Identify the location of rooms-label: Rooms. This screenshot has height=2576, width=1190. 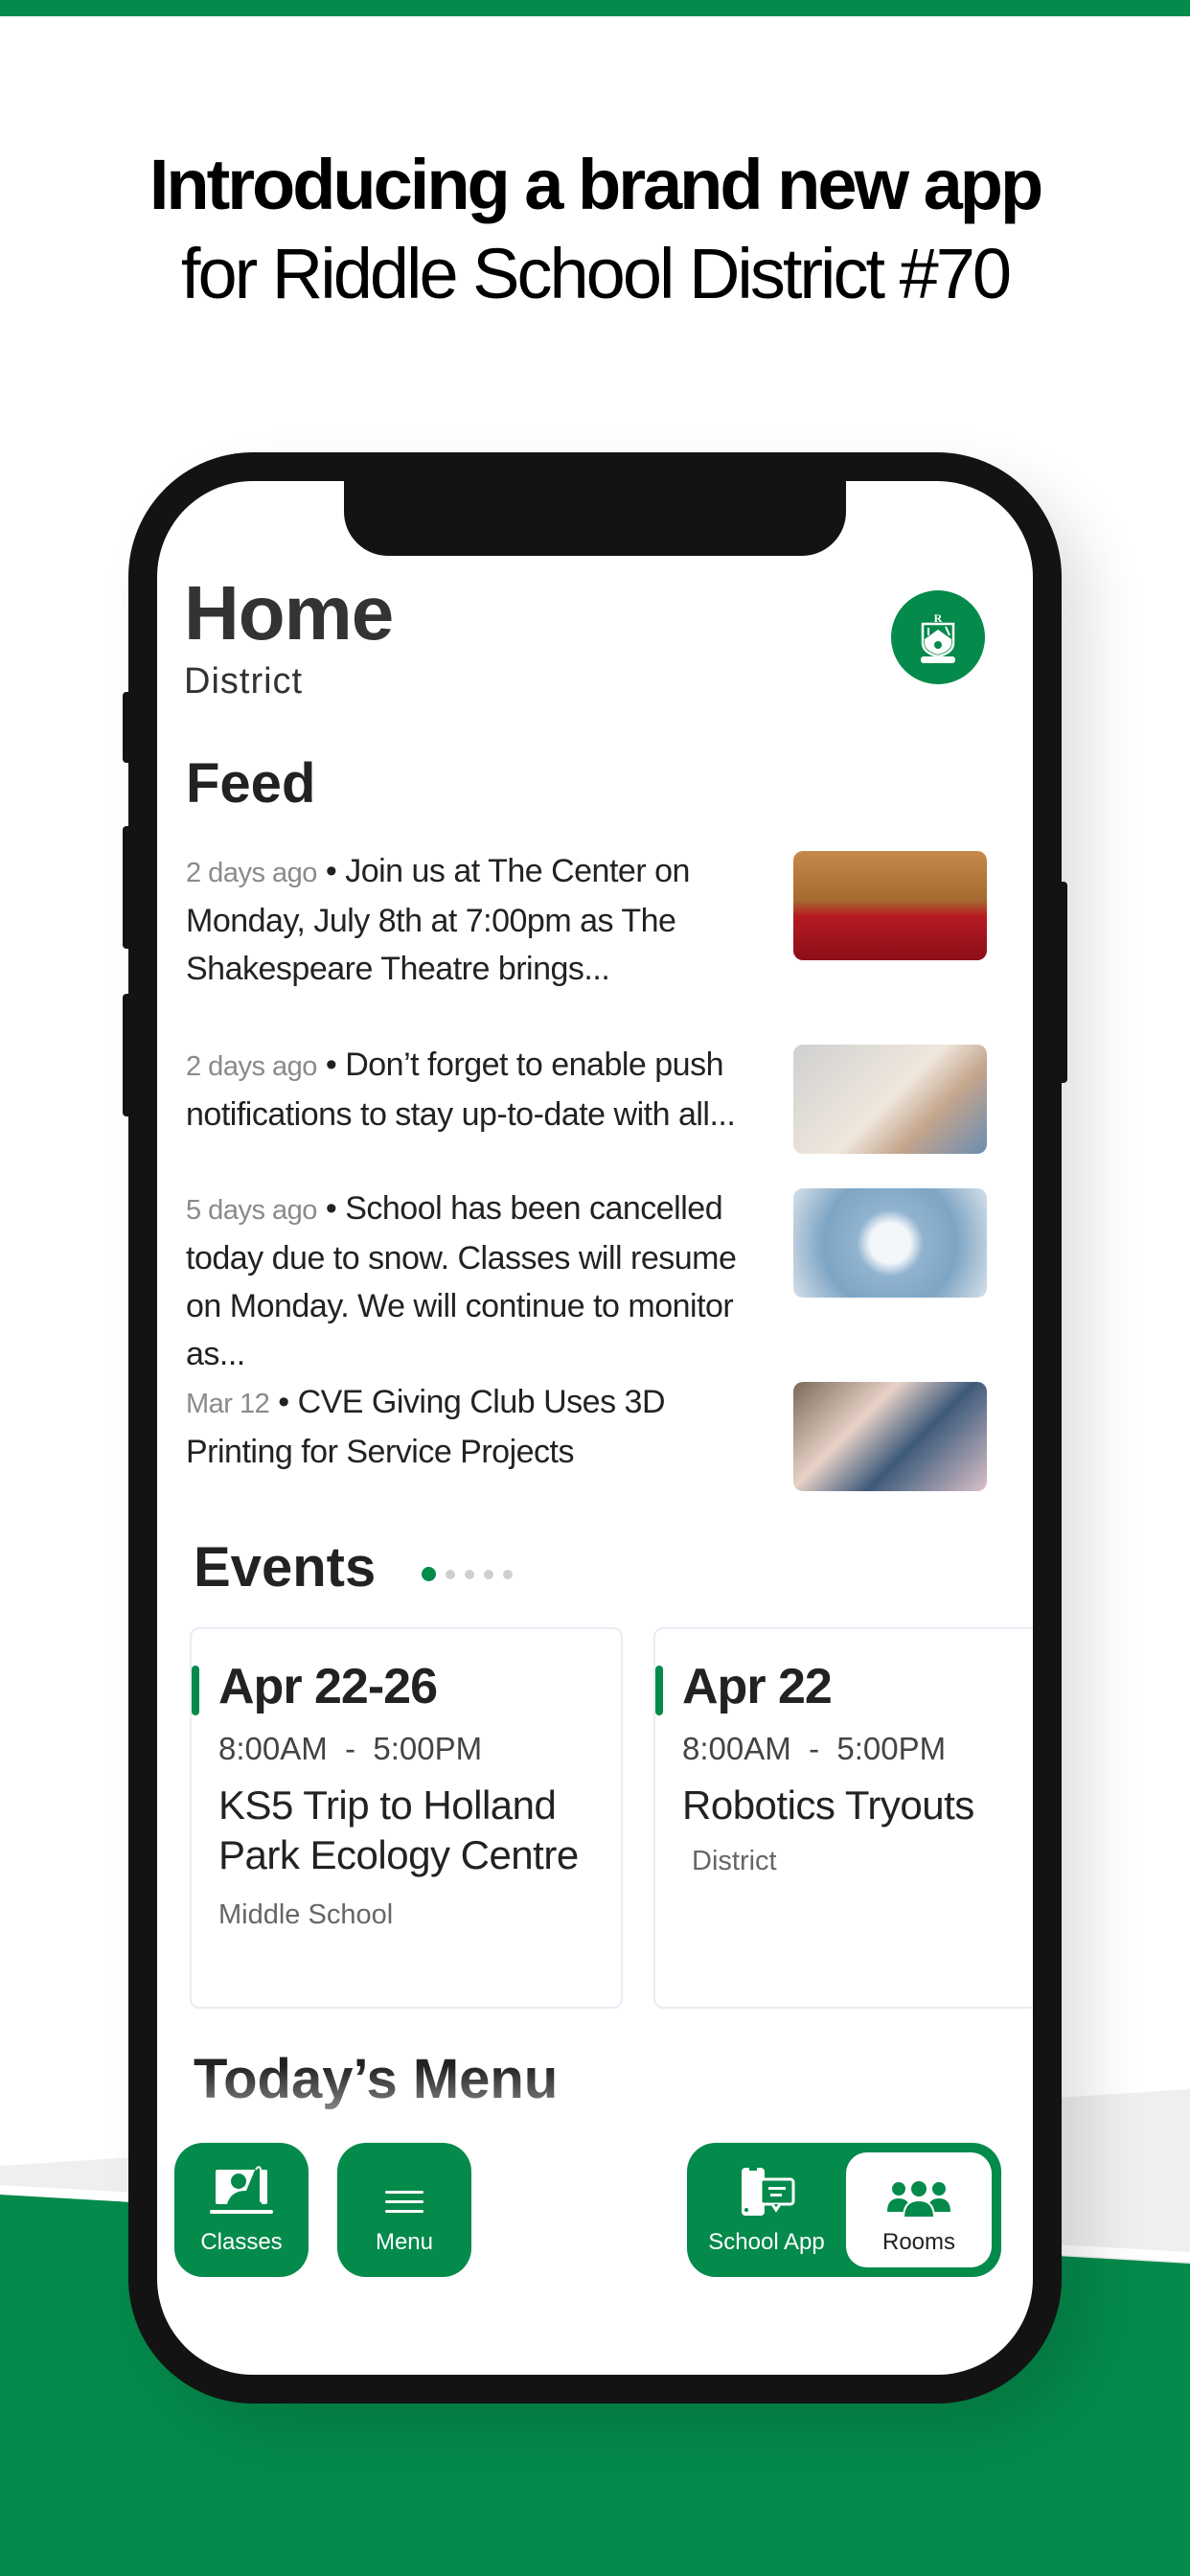
(919, 2242).